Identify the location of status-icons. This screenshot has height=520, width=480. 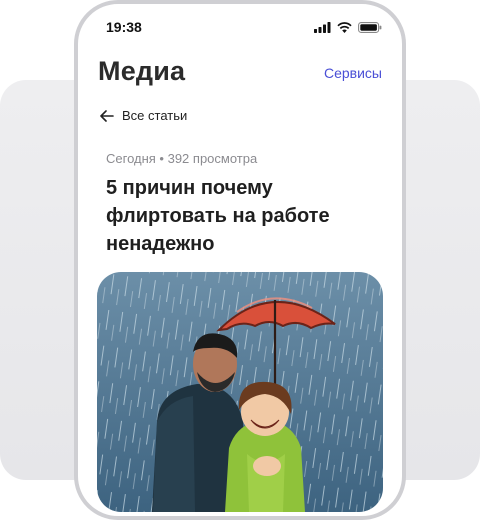
(348, 27).